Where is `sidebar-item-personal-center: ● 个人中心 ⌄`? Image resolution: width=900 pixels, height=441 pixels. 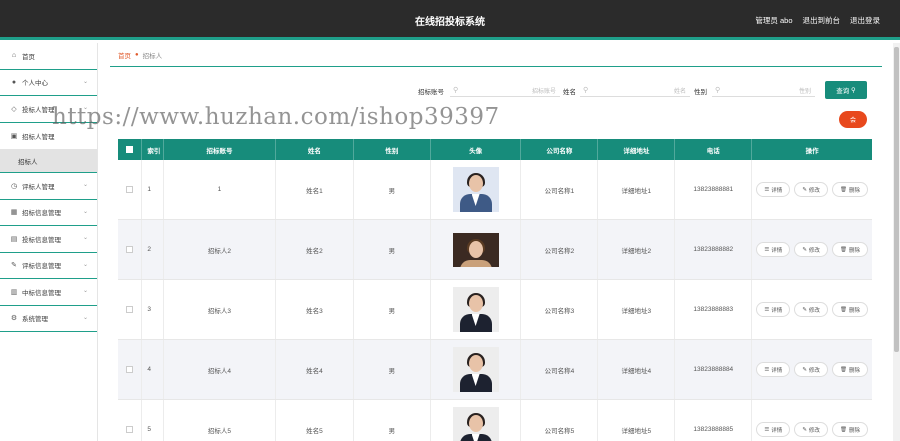
sidebar-item-personal-center: ● 个人中心 ⌄ is located at coordinates (48, 83).